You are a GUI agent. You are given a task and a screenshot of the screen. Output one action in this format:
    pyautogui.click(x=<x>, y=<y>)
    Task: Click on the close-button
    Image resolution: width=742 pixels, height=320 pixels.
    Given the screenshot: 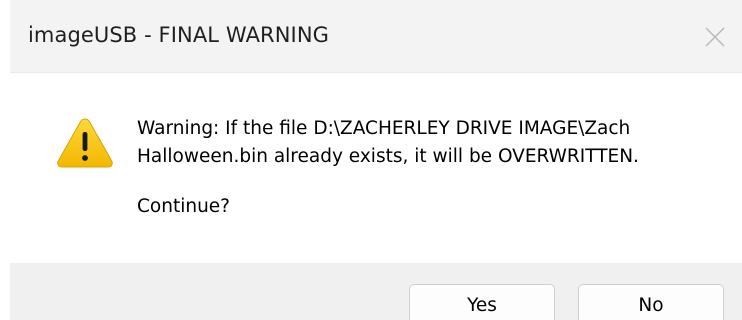 What is the action you would take?
    pyautogui.click(x=712, y=36)
    